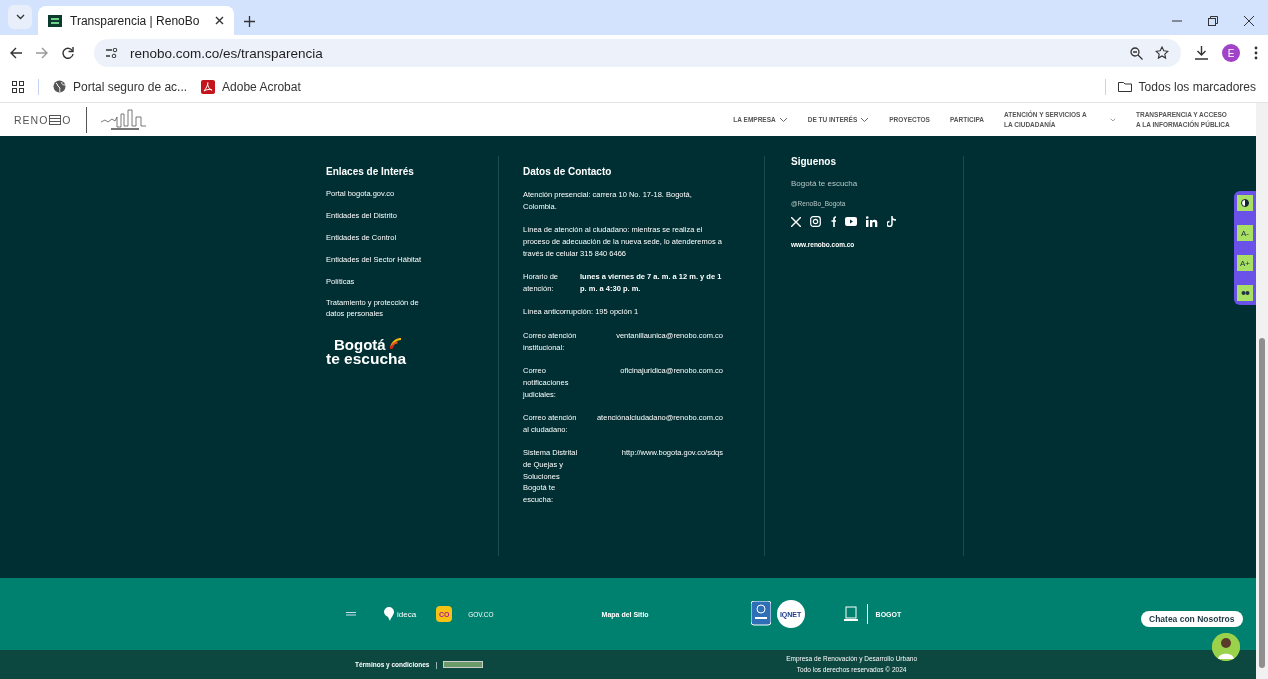 The width and height of the screenshot is (1268, 679). Describe the element at coordinates (351, 614) in the screenshot. I see `small-logo-icon` at that location.